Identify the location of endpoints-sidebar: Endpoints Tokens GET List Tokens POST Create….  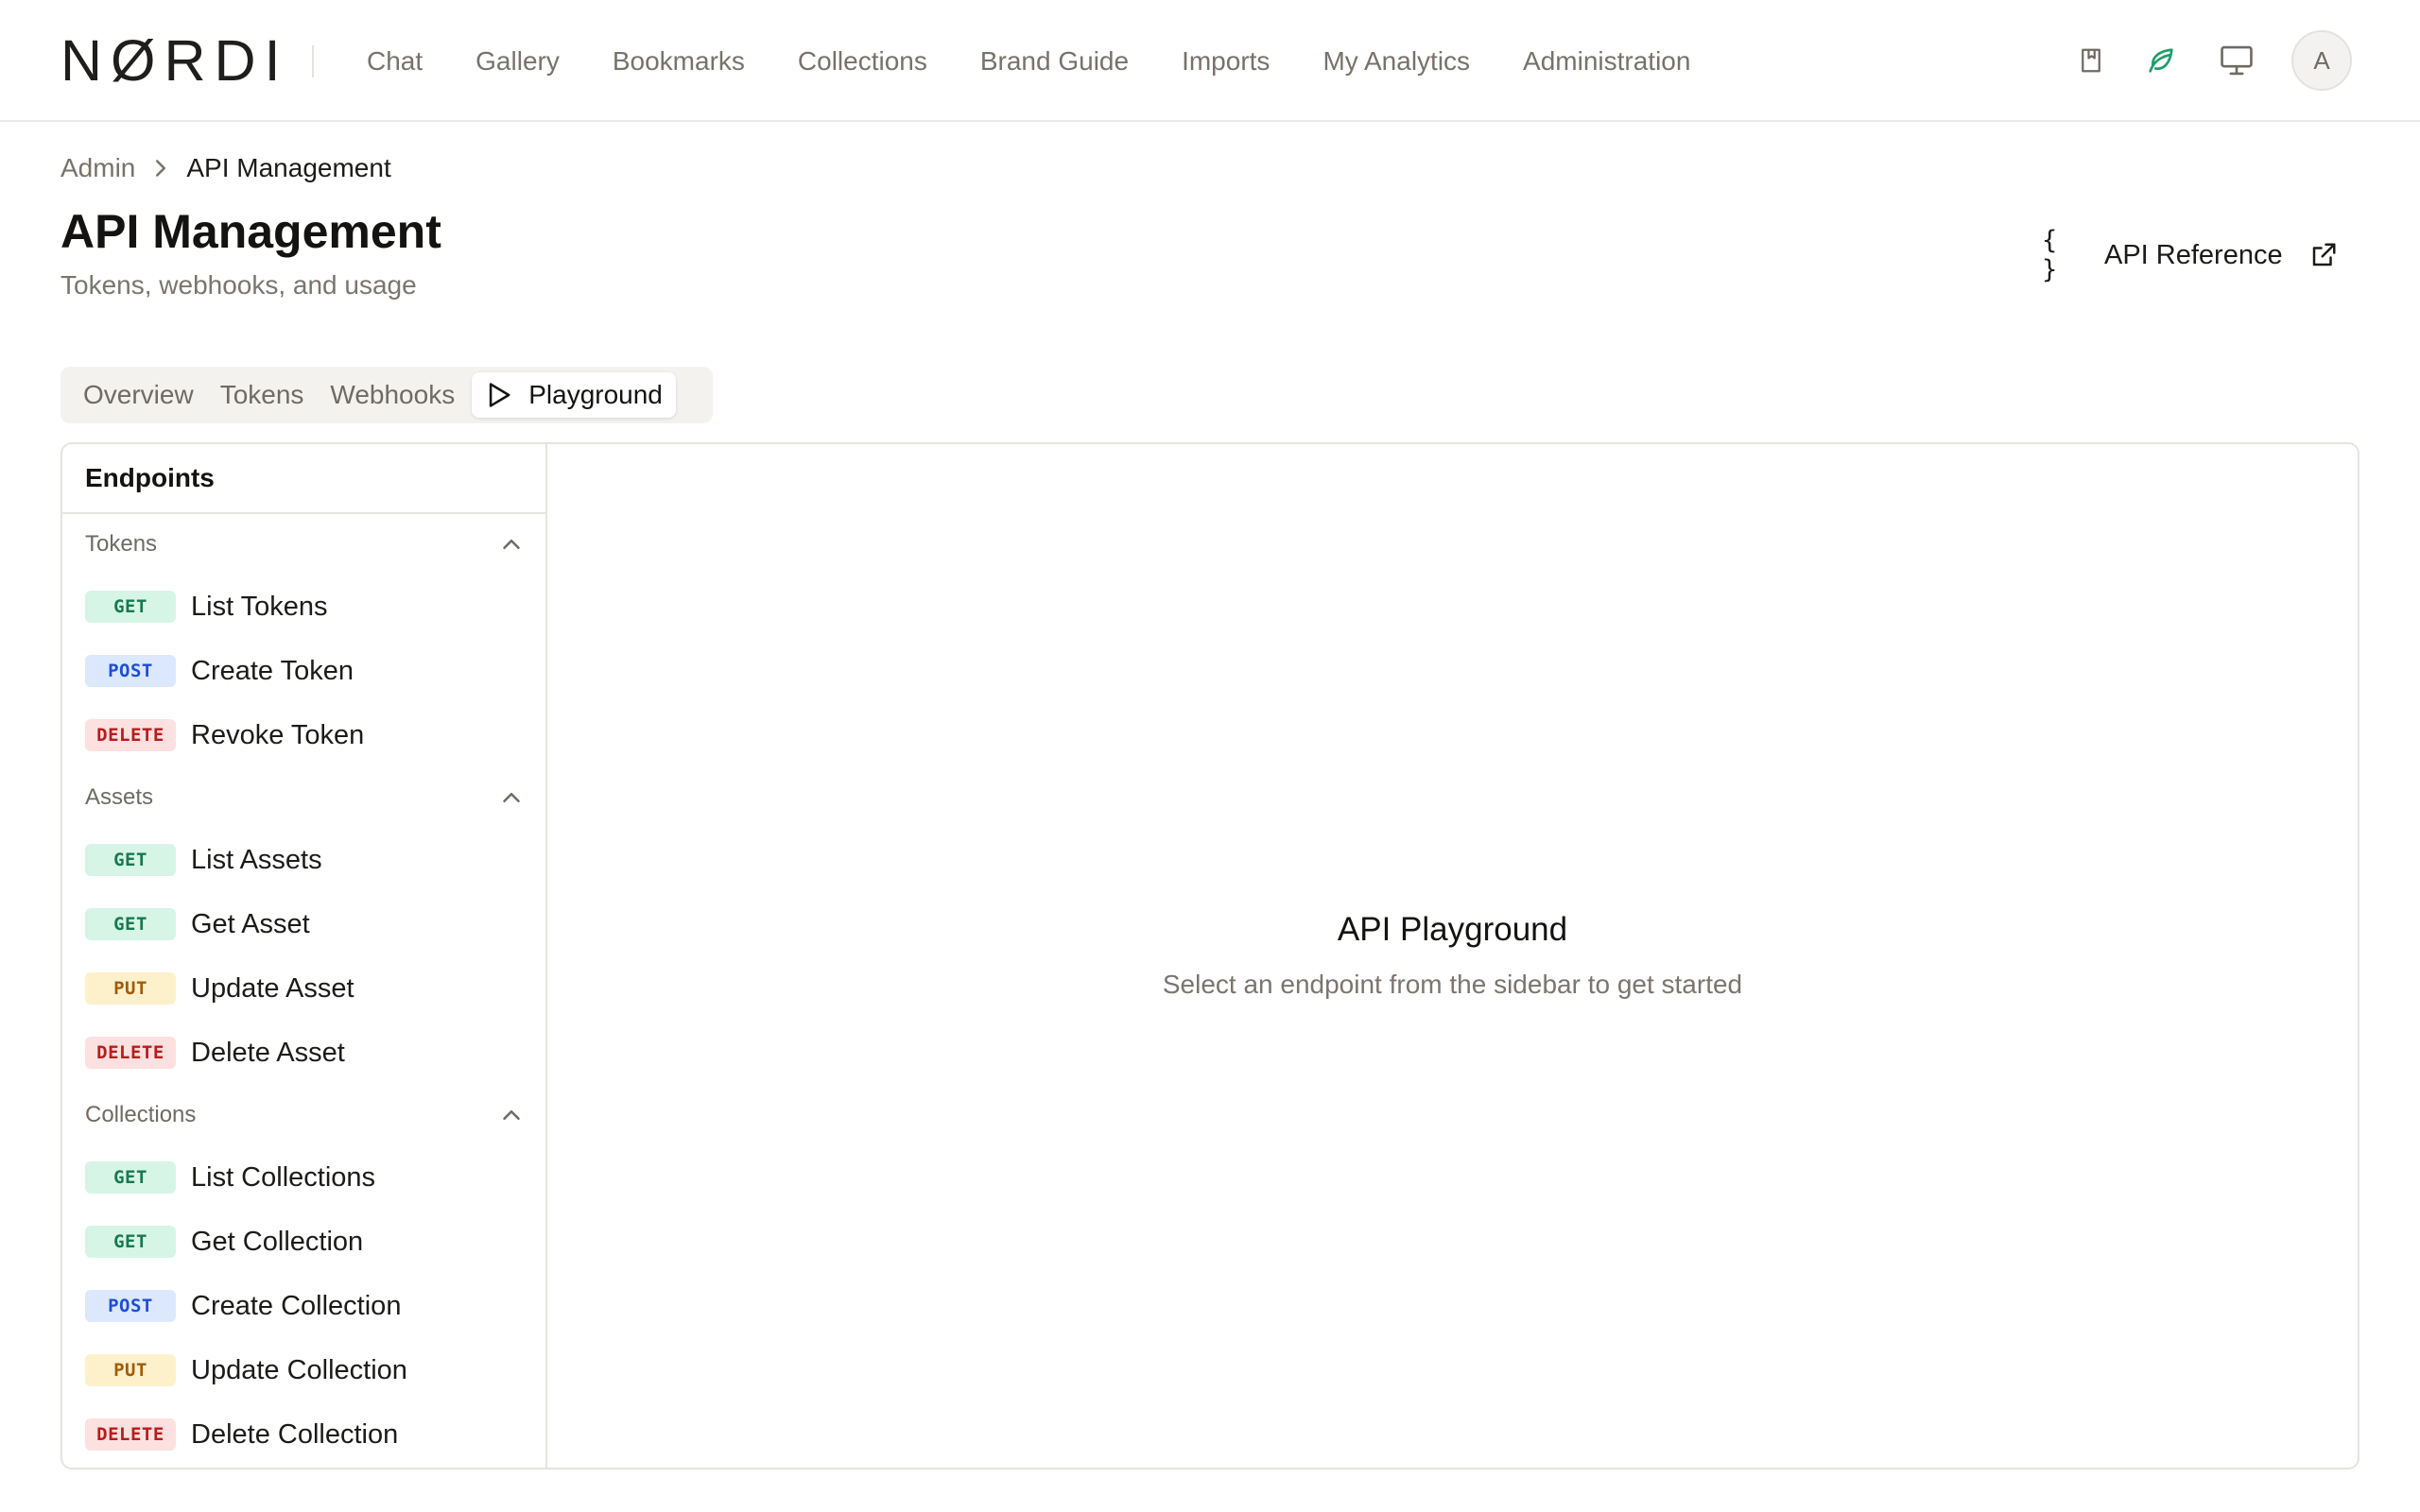
(304, 956).